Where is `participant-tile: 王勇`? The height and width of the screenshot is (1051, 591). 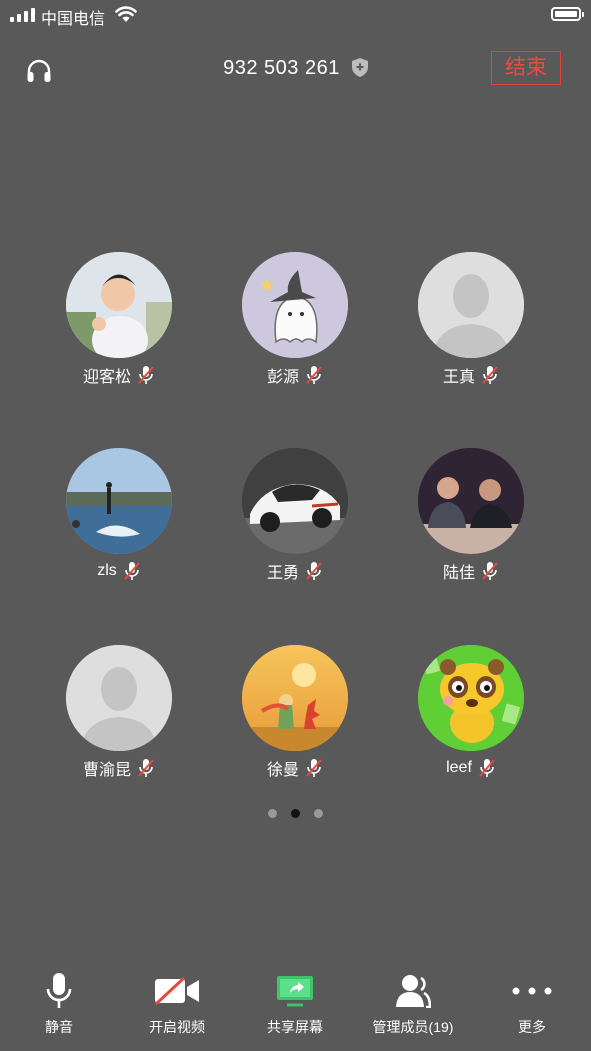 participant-tile: 王勇 is located at coordinates (295, 515).